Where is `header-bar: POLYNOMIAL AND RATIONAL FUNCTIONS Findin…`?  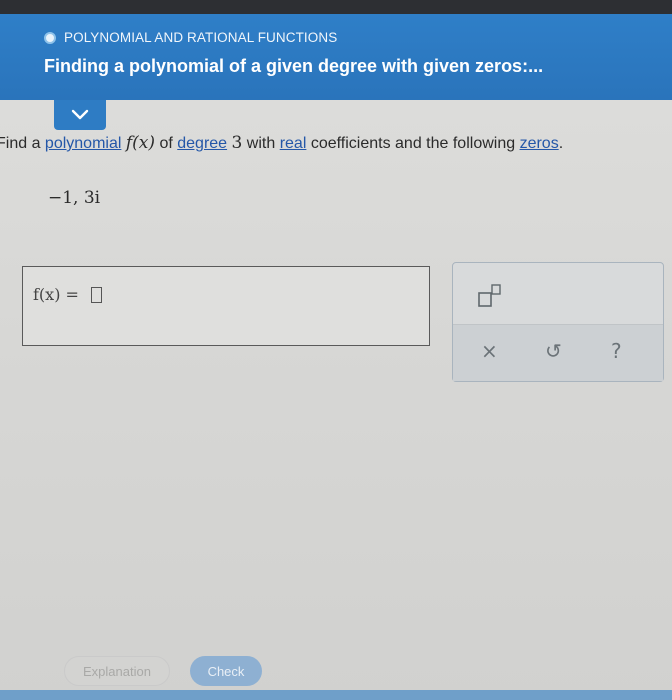 header-bar: POLYNOMIAL AND RATIONAL FUNCTIONS Findin… is located at coordinates (336, 57).